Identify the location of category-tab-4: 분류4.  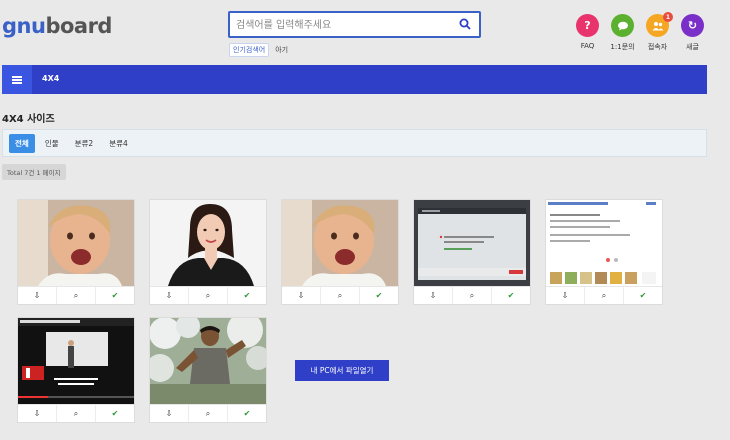
(118, 143).